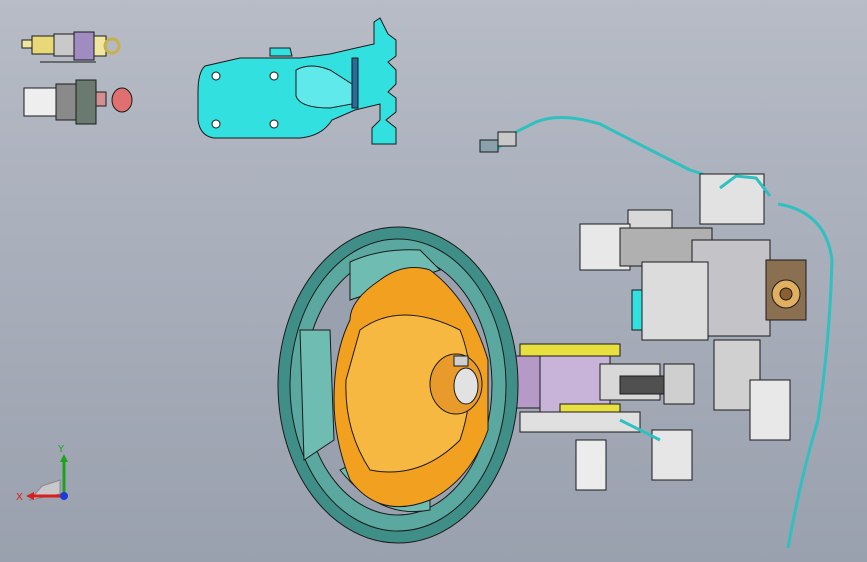 The image size is (867, 562). I want to click on small-switch-part-top, so click(71, 47).